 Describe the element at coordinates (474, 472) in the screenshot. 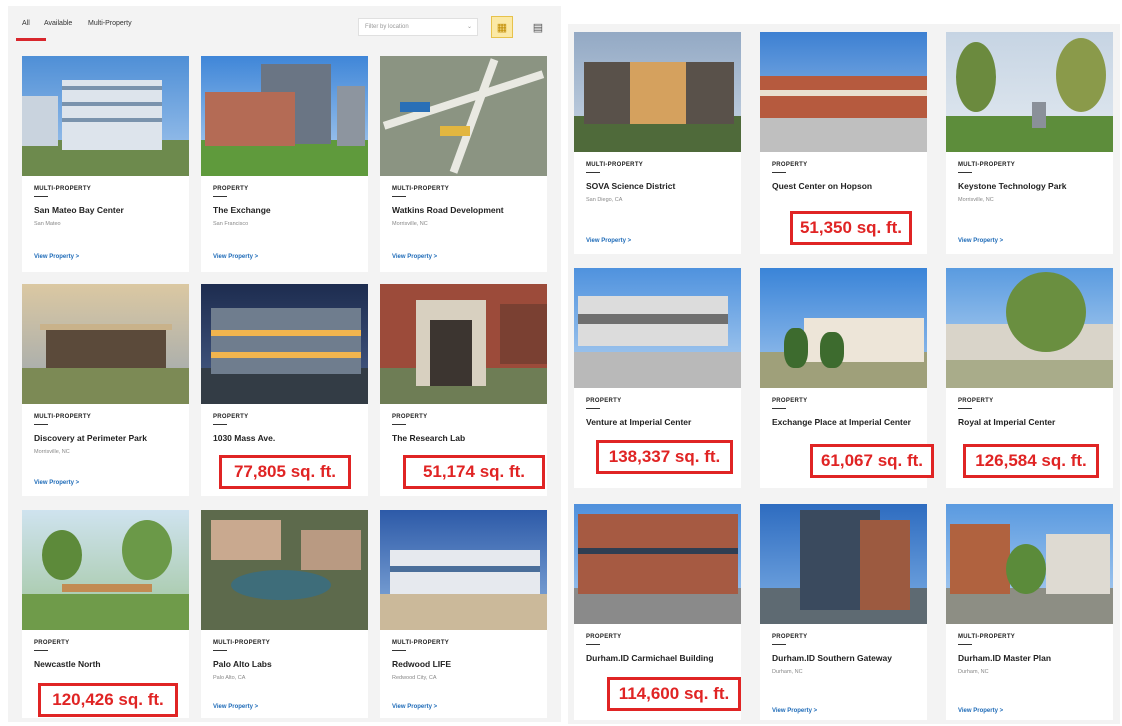

I see `sqft-callout: 51,174 sq. ft.` at that location.